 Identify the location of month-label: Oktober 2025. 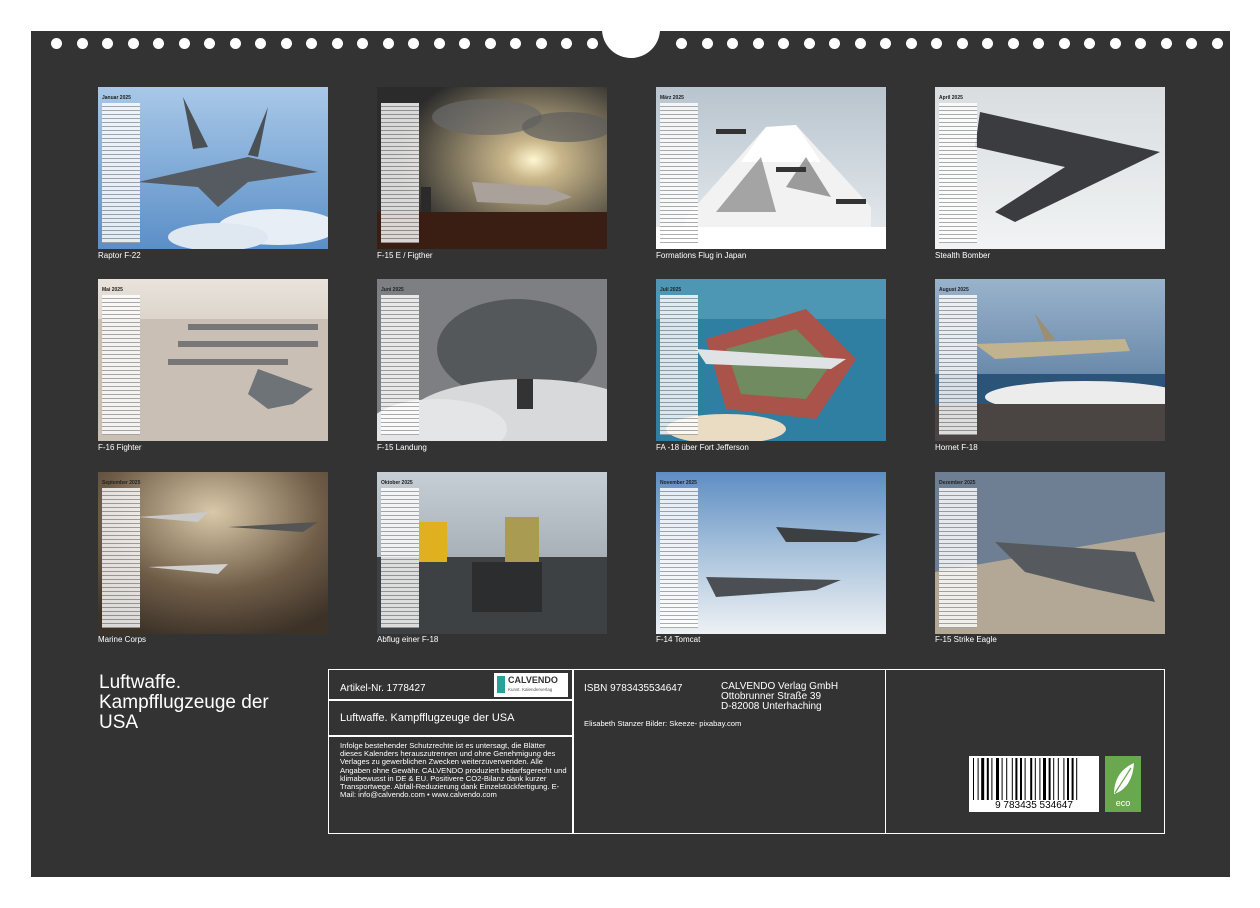
(397, 483).